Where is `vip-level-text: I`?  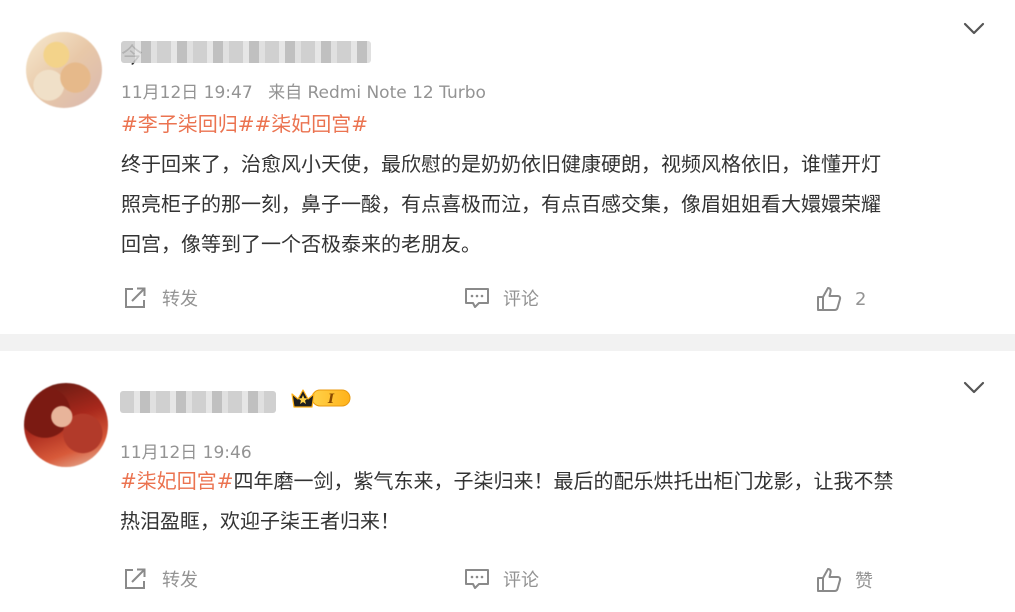 vip-level-text: I is located at coordinates (331, 399).